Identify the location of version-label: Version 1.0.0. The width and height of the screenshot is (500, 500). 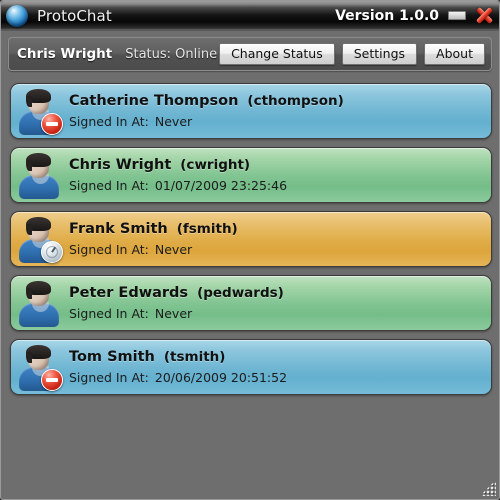
(387, 15).